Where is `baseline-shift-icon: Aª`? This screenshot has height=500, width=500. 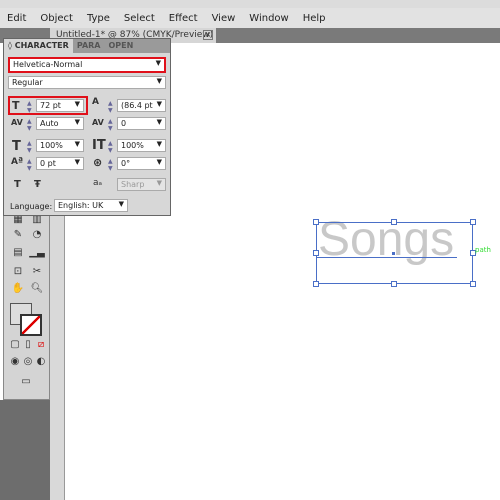
baseline-shift-icon: Aª is located at coordinates (17, 162).